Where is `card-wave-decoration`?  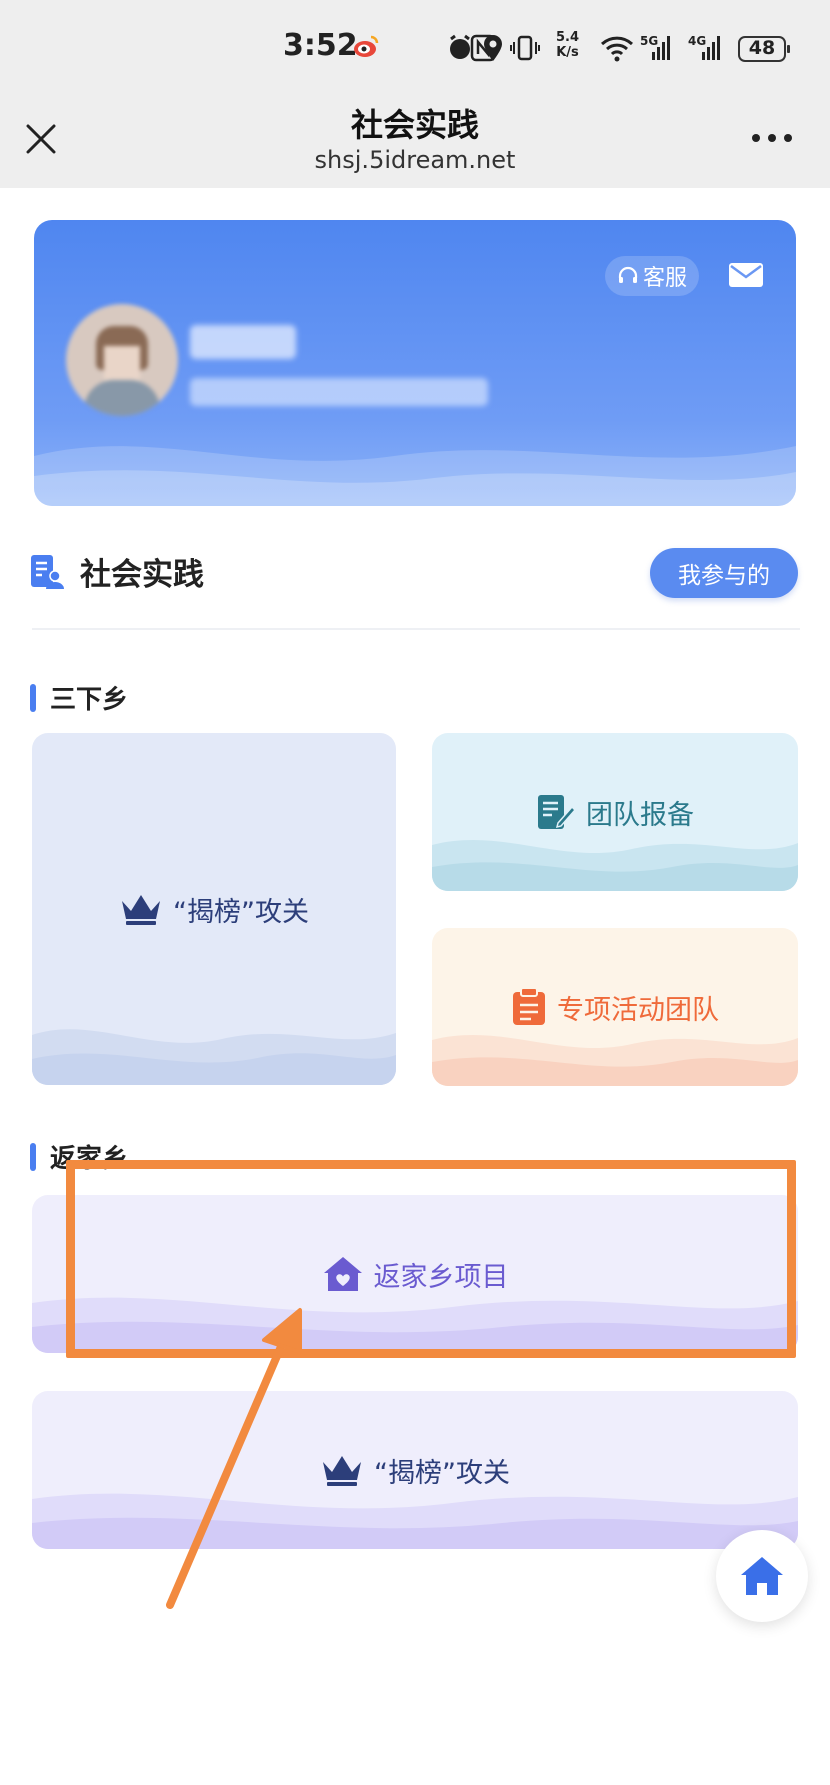 card-wave-decoration is located at coordinates (415, 476).